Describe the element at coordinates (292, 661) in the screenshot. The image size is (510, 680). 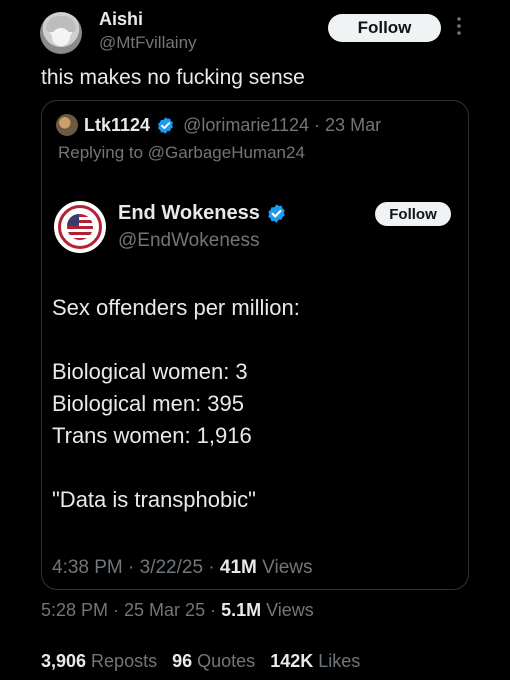
I see `likes-count: 142K` at that location.